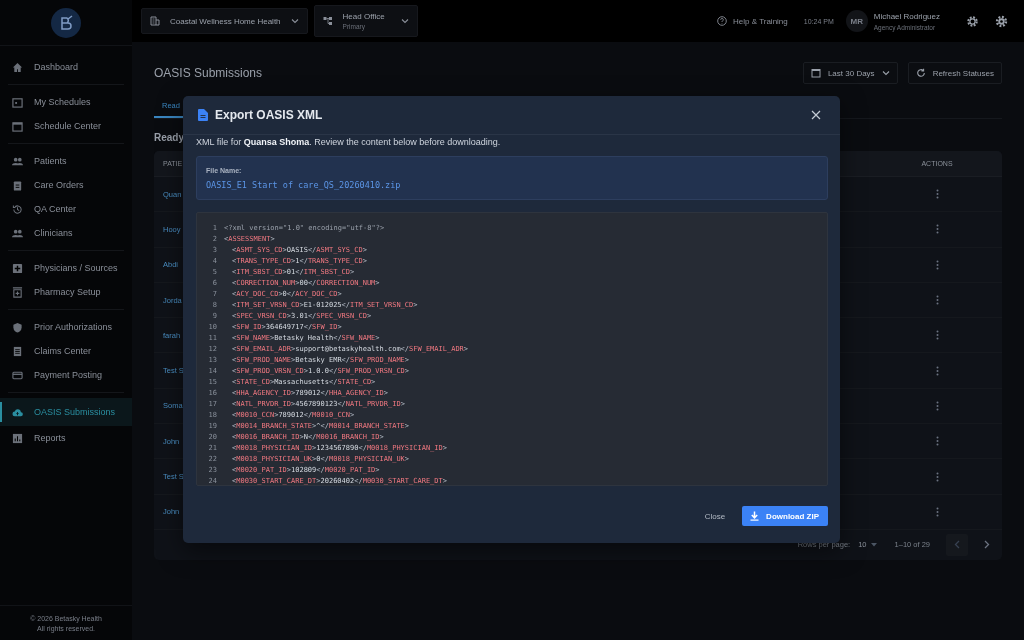 The width and height of the screenshot is (1024, 640). Describe the element at coordinates (816, 115) in the screenshot. I see `close-icon` at that location.